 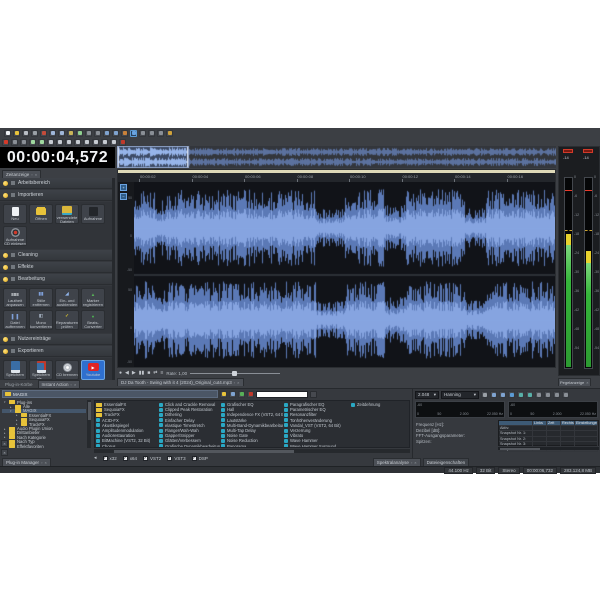 I want to click on marker-prev-icon, so click(x=104, y=142).